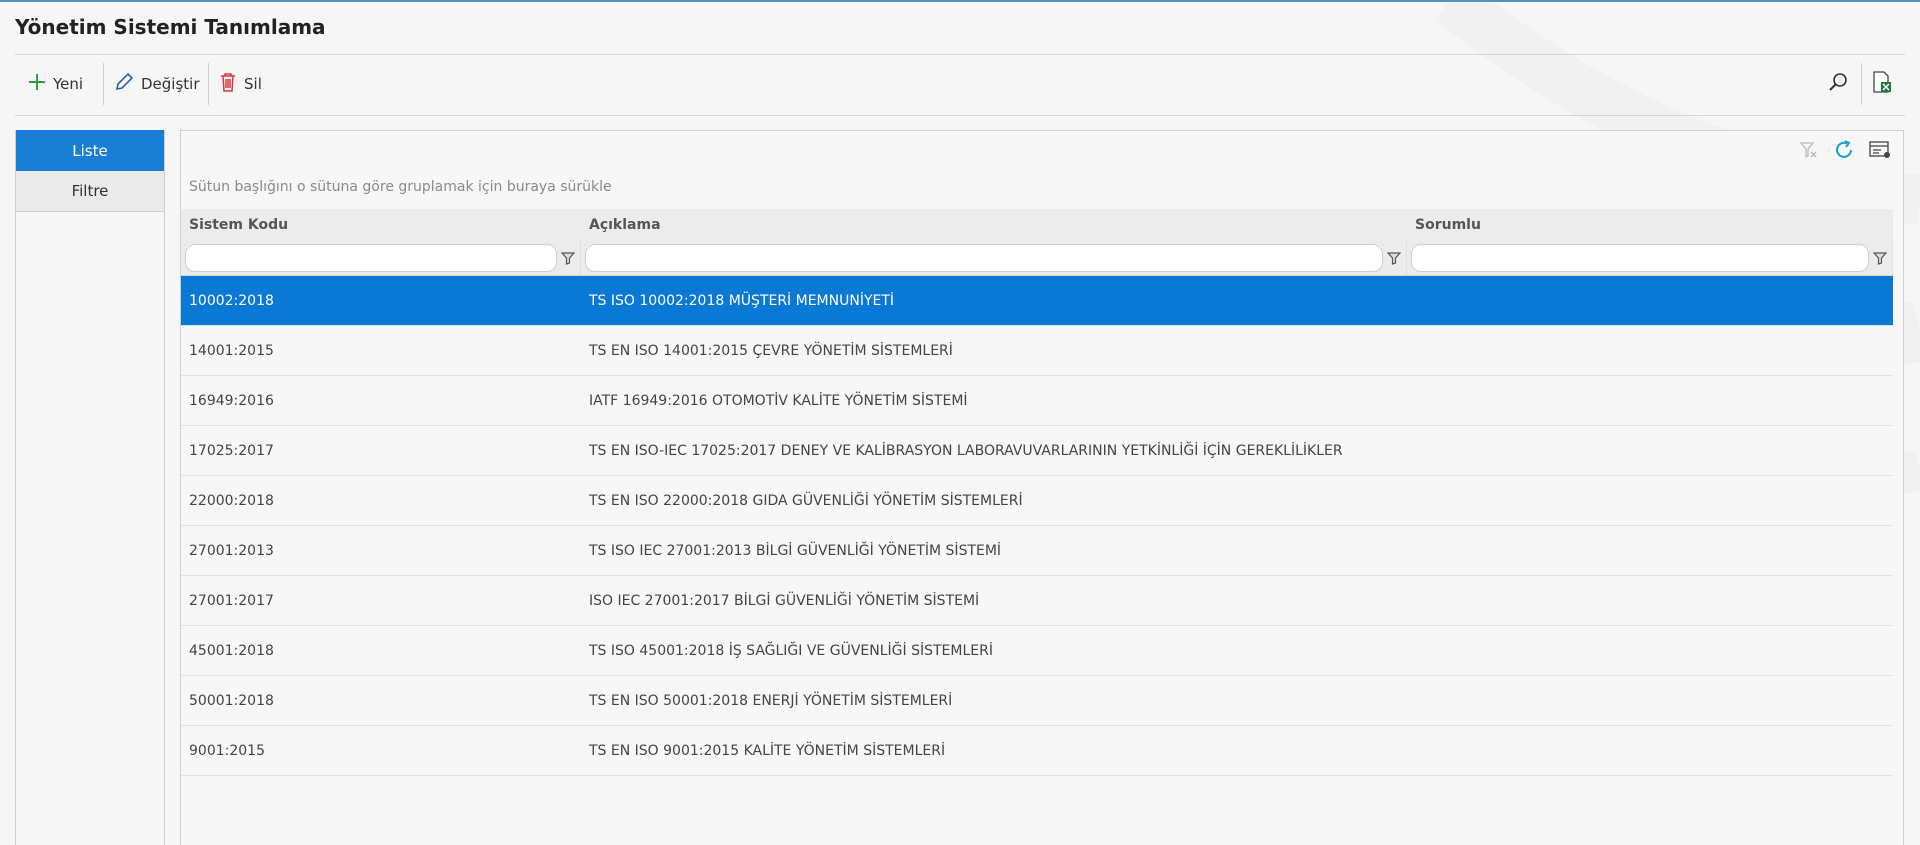 The image size is (1920, 845). I want to click on grid-tools, so click(1844, 152).